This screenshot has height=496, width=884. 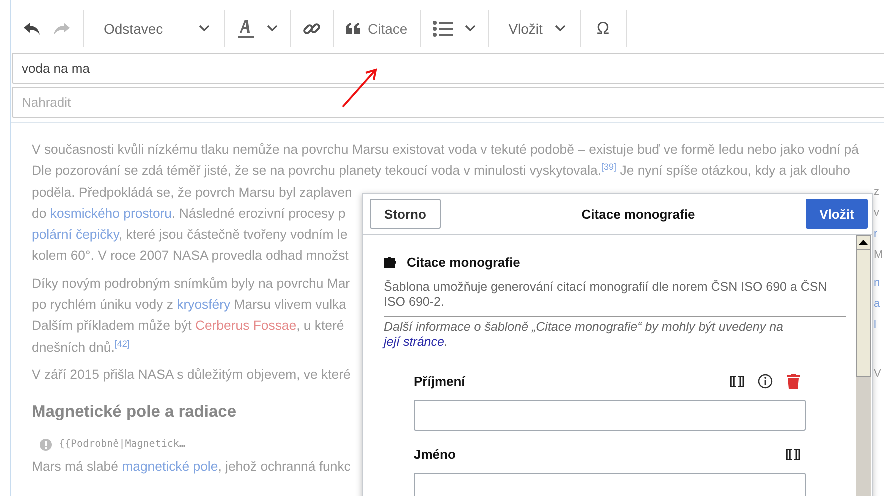 I want to click on template-name: Citace monografie, so click(x=463, y=262).